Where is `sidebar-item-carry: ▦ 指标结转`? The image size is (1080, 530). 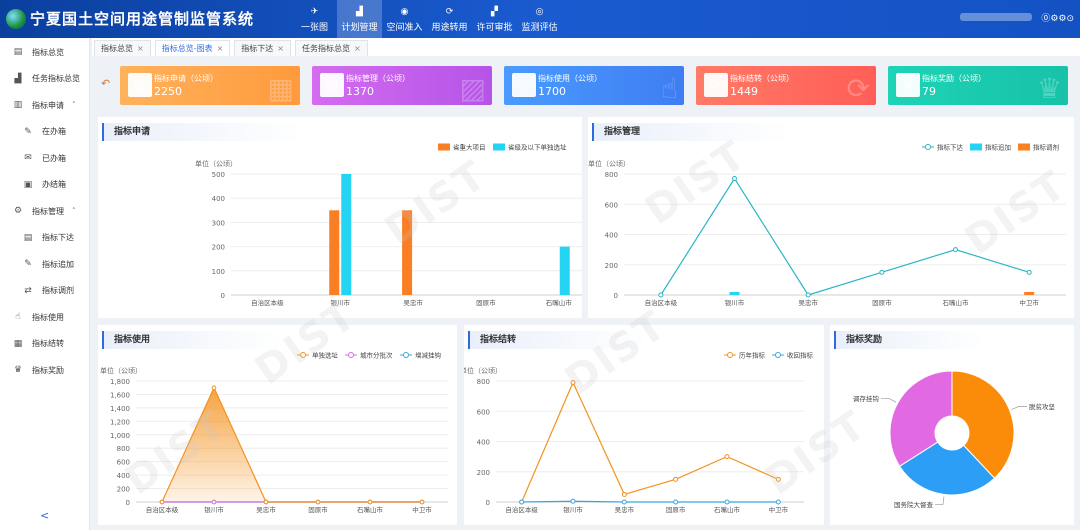
sidebar-item-carry: ▦ 指标结转 is located at coordinates (44, 344).